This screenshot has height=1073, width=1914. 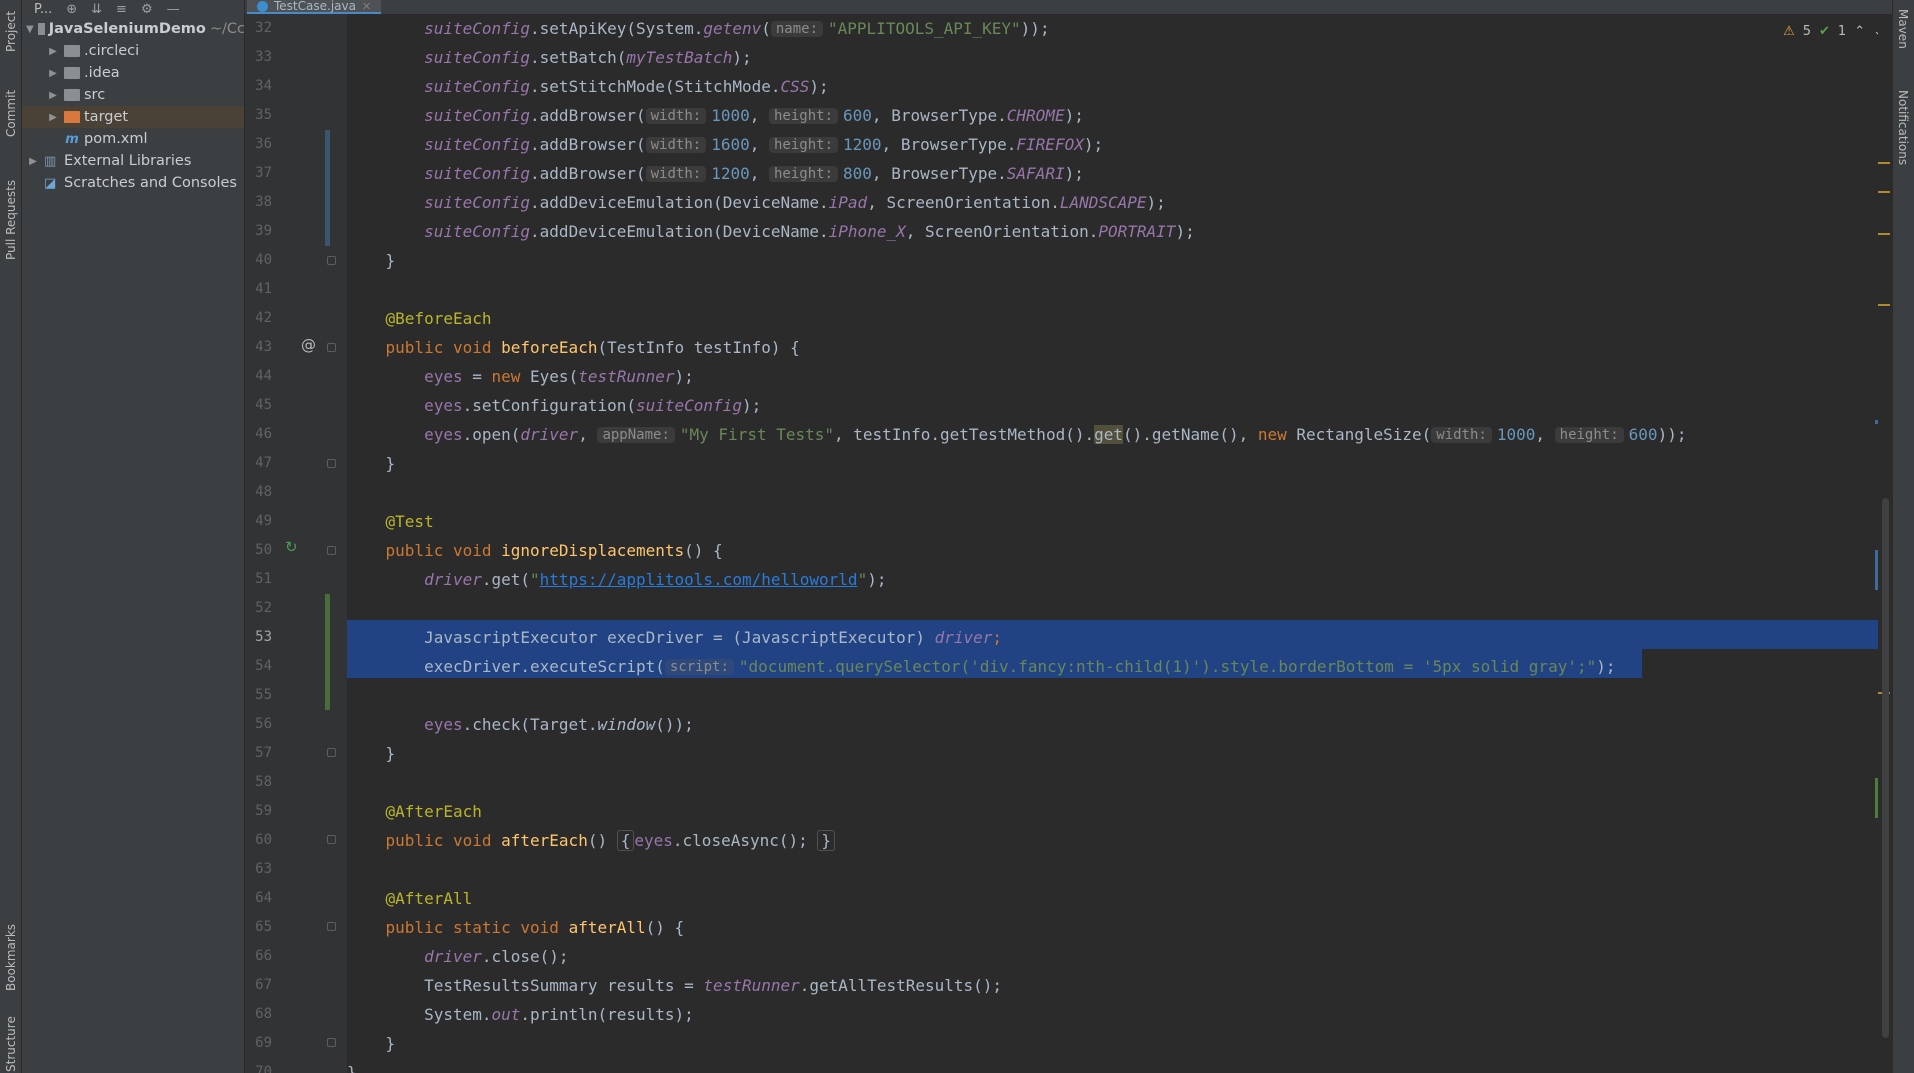 I want to click on tree-item-target: ▶ target, so click(x=133, y=117).